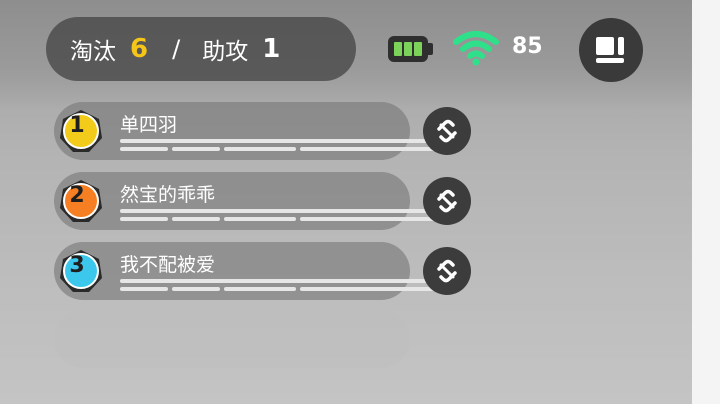 This screenshot has width=720, height=404. What do you see at coordinates (77, 195) in the screenshot?
I see `player-number: 2` at bounding box center [77, 195].